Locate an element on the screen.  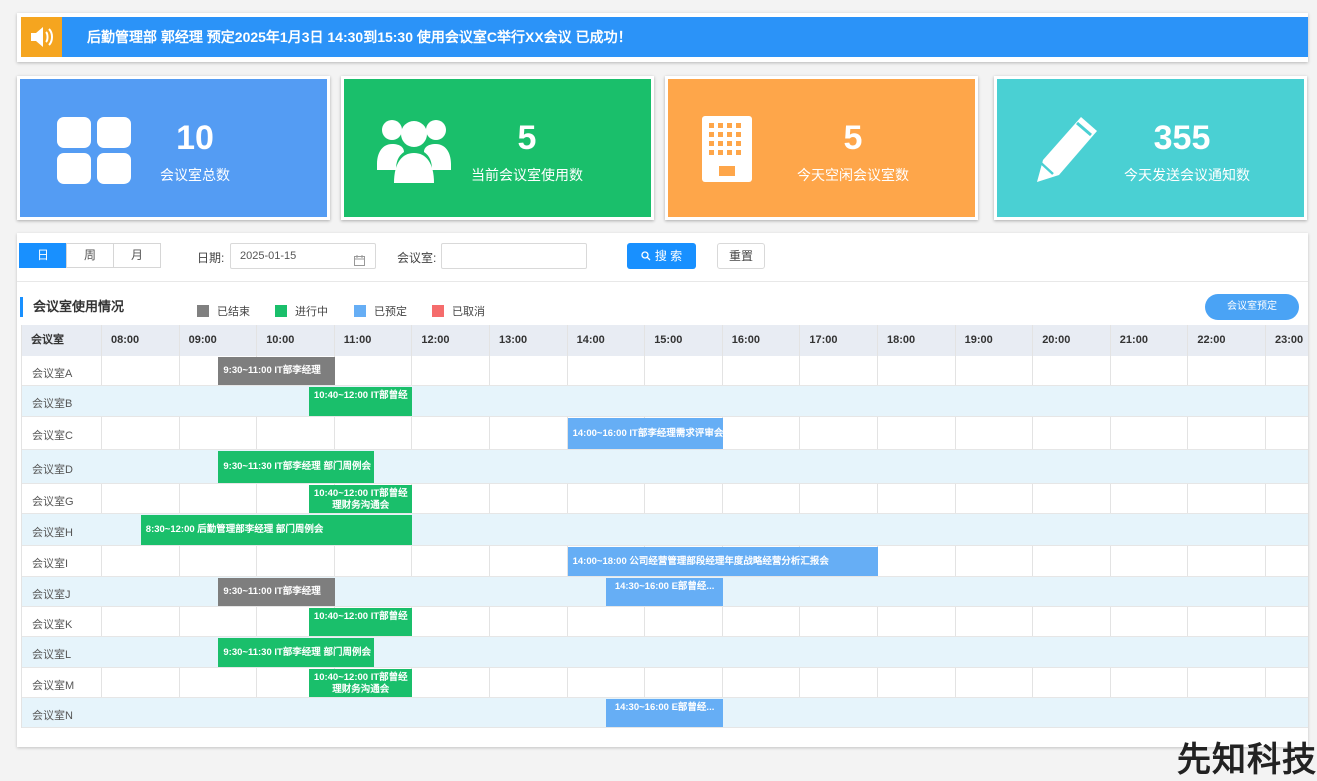
meeting-block: 8:30~12:00 后勤管理部李经理 部门周例会 is located at coordinates (276, 530).